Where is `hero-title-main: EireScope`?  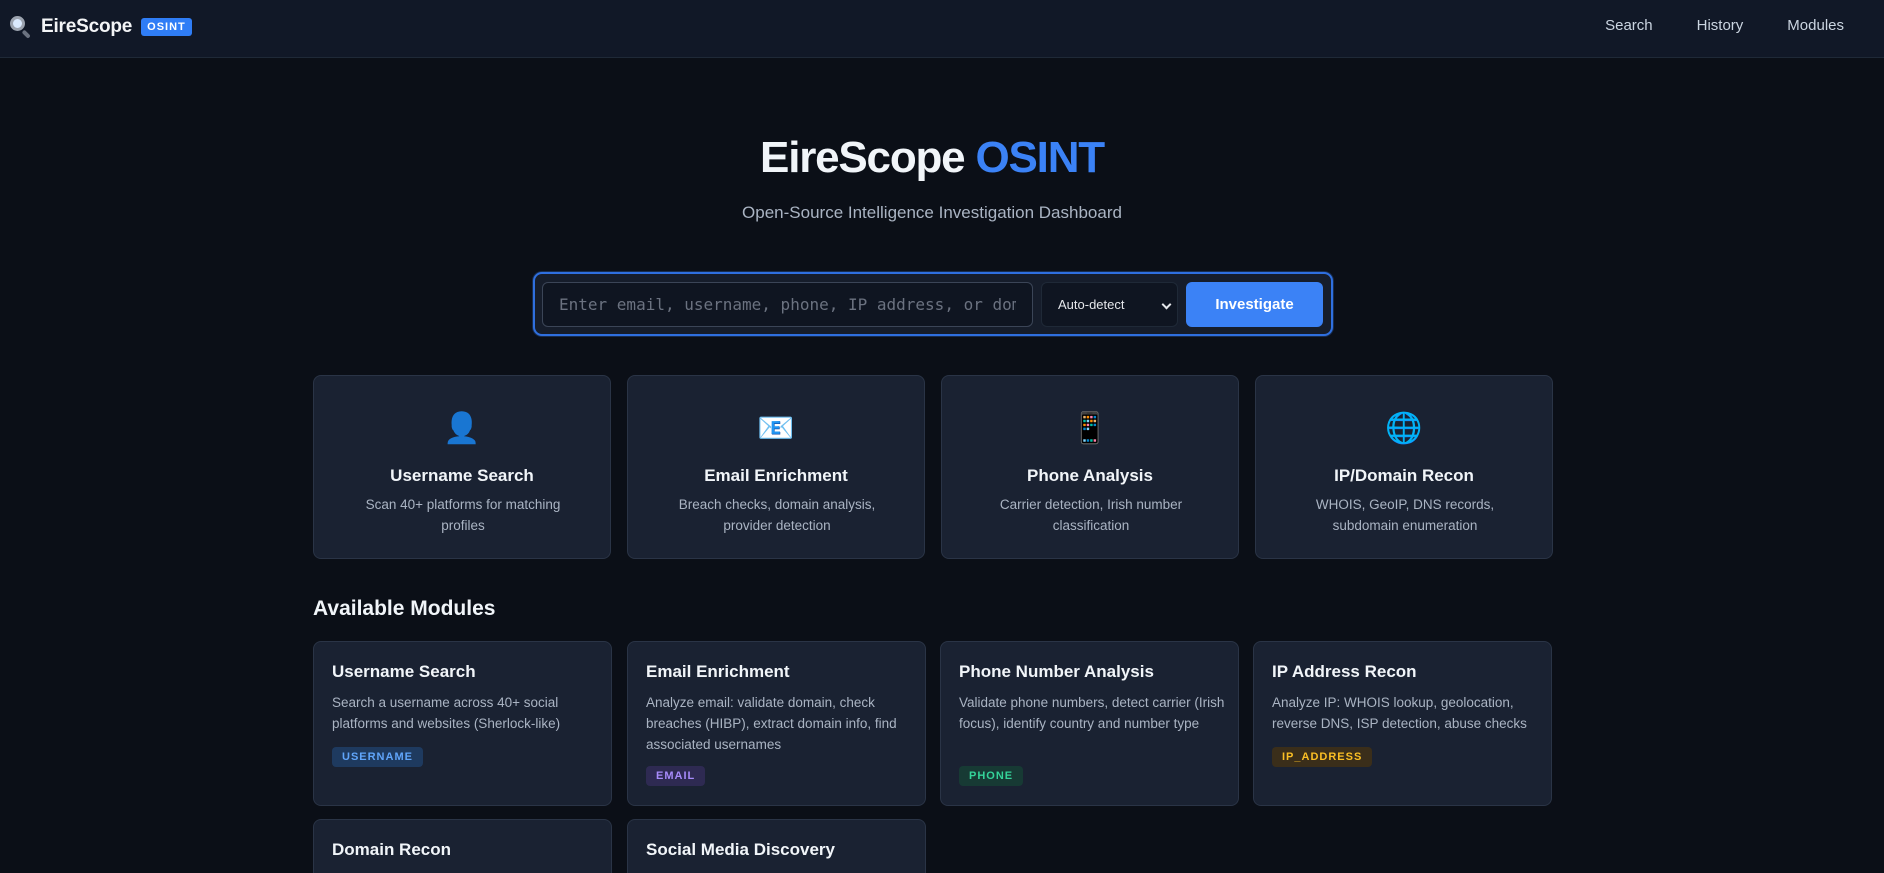
hero-title-main: EireScope is located at coordinates (863, 157).